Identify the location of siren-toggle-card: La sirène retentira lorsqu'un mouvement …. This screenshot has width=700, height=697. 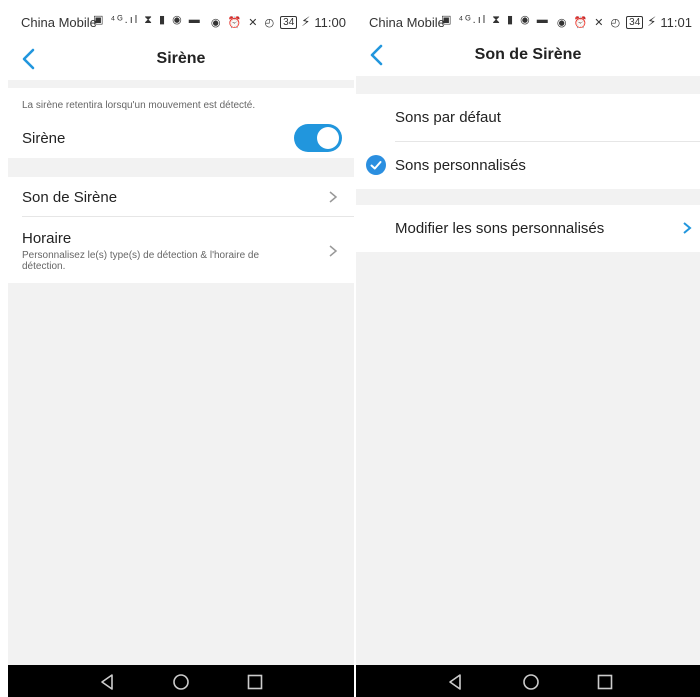
(181, 123).